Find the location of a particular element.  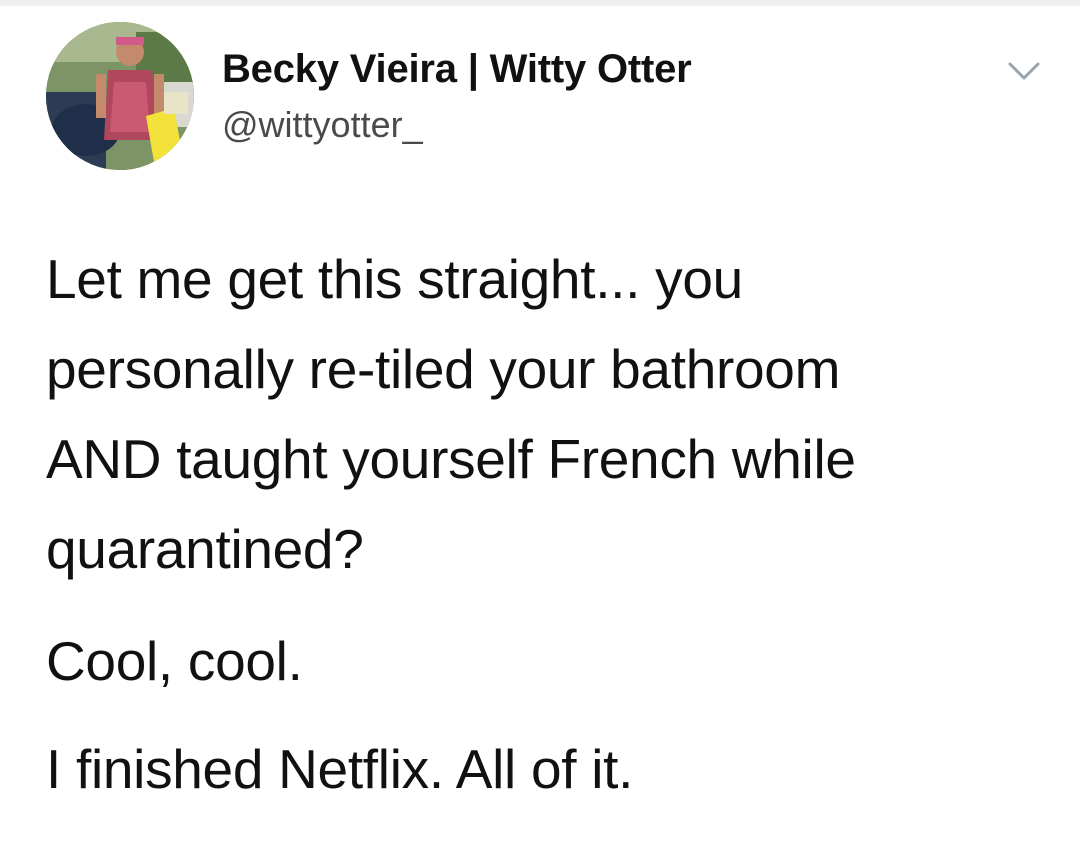

tweet-paragraph-3: I finished Netflix. All of it. is located at coordinates (340, 769).